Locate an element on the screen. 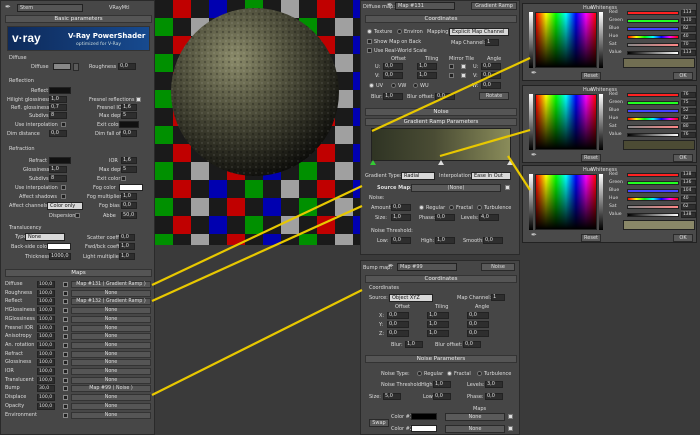 This screenshot has height=435, width=700. connector-reflect-map is located at coordinates (257, 253).